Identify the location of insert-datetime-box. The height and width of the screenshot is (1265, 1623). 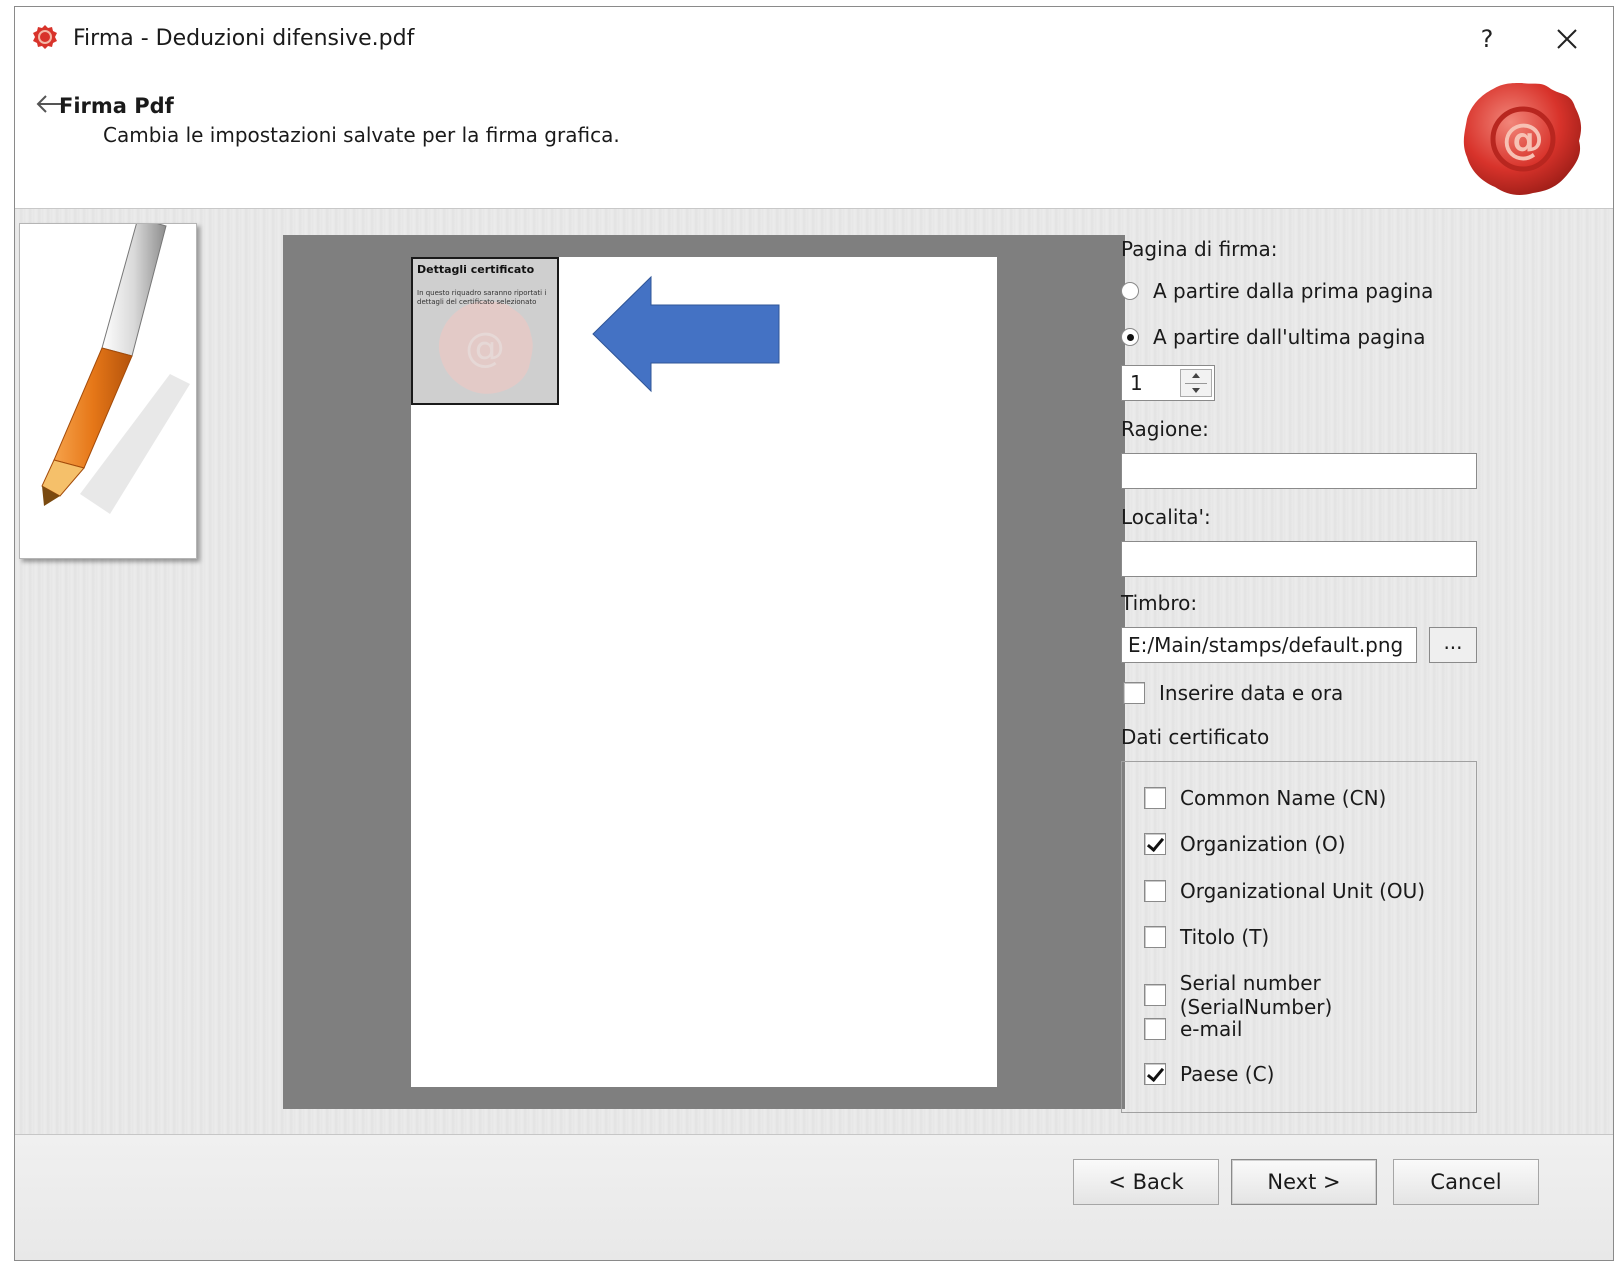
(1134, 693).